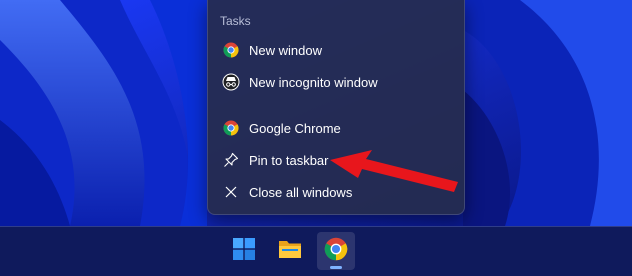 The image size is (632, 276). I want to click on file-explorer-button, so click(290, 251).